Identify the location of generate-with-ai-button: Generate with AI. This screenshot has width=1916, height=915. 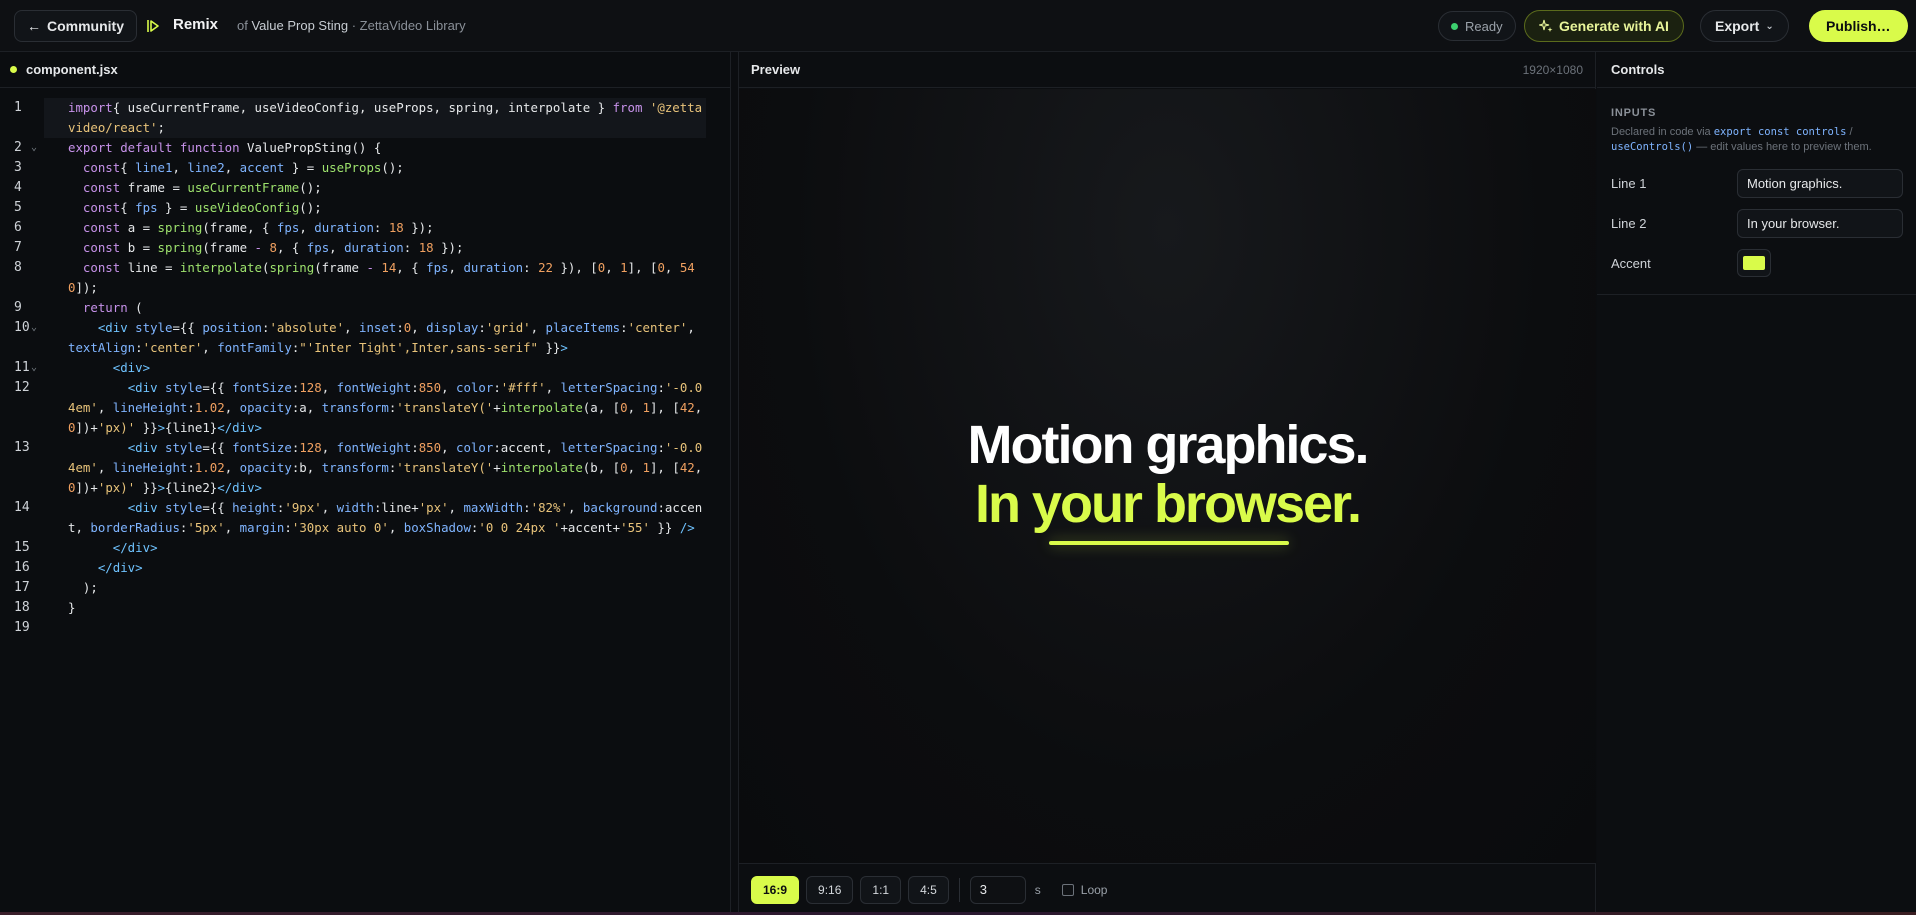
(1604, 26).